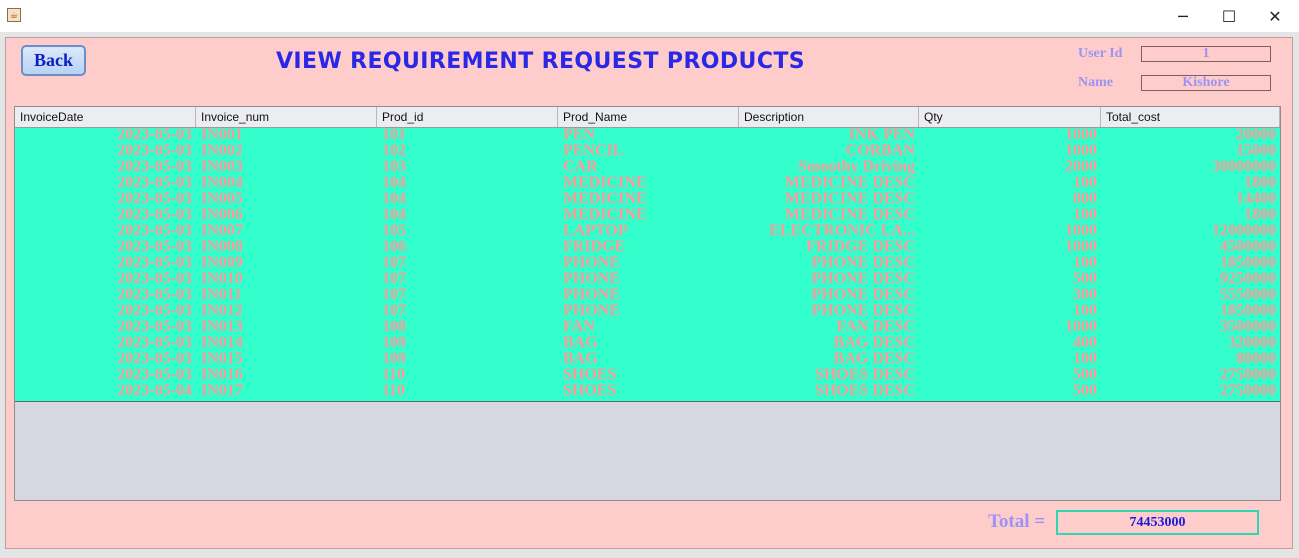 The width and height of the screenshot is (1299, 558). What do you see at coordinates (222, 391) in the screenshot?
I see `table-cell: IN017` at bounding box center [222, 391].